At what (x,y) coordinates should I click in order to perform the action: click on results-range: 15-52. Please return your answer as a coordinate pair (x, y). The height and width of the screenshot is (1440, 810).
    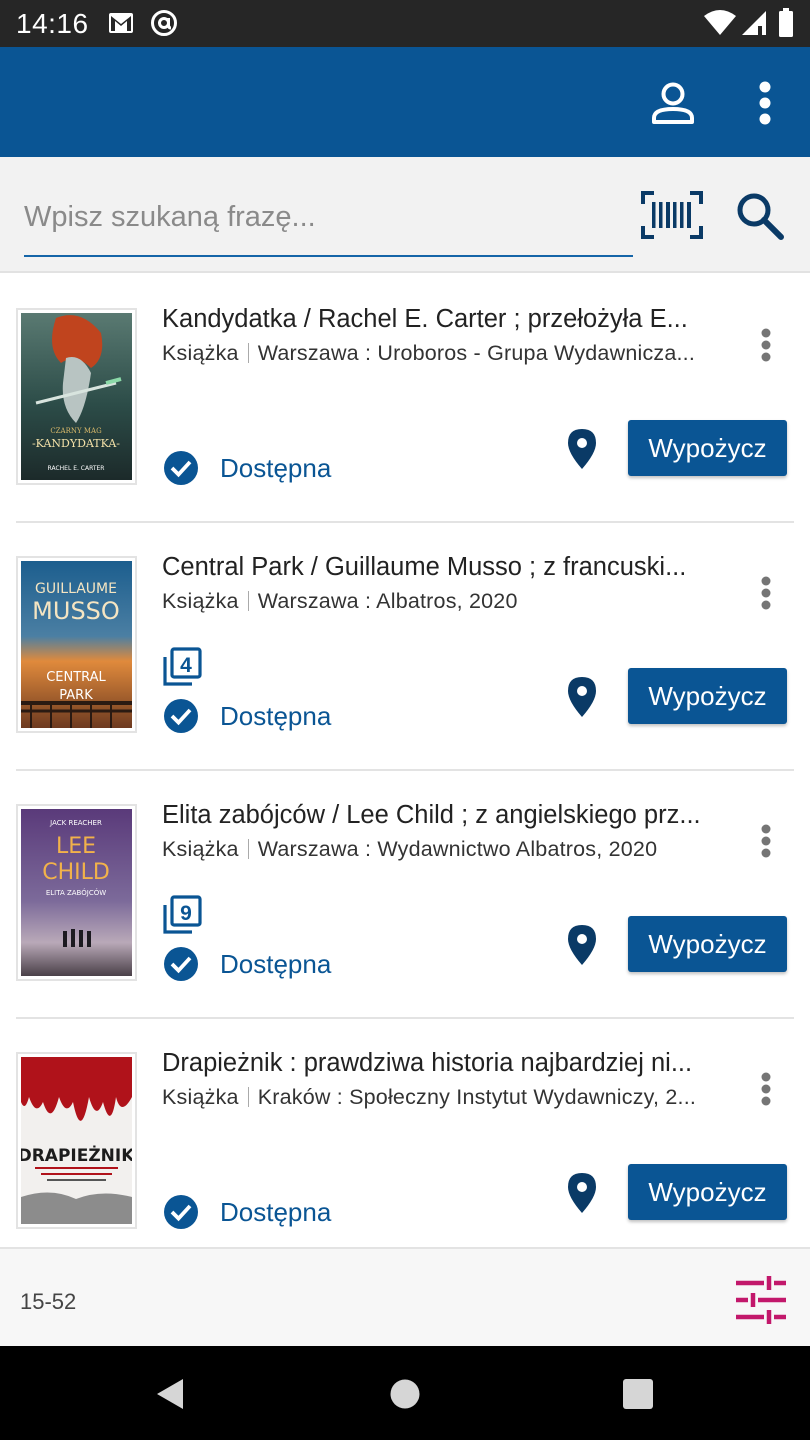
    Looking at the image, I should click on (48, 1301).